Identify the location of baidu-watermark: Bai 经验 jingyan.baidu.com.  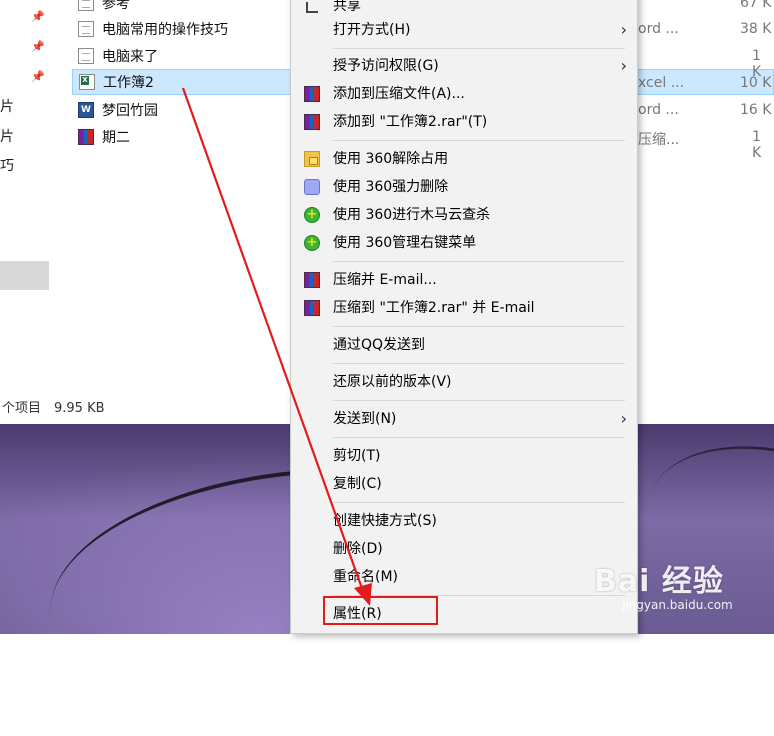
(680, 583).